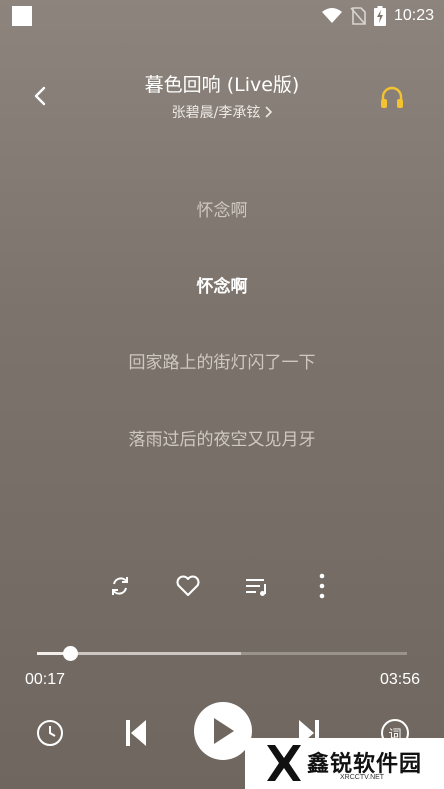 Image resolution: width=444 pixels, height=789 pixels. Describe the element at coordinates (222, 95) in the screenshot. I see `top-bar: 暮色回响 (Live版) 张碧晨/李承铉` at that location.